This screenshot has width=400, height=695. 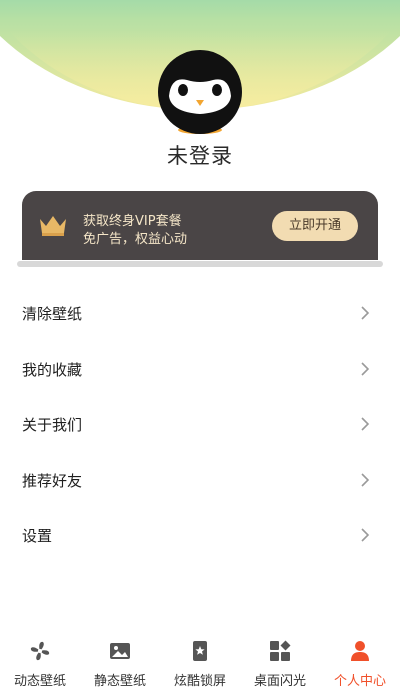 I want to click on menu-item-about: 关于我们, so click(x=200, y=424).